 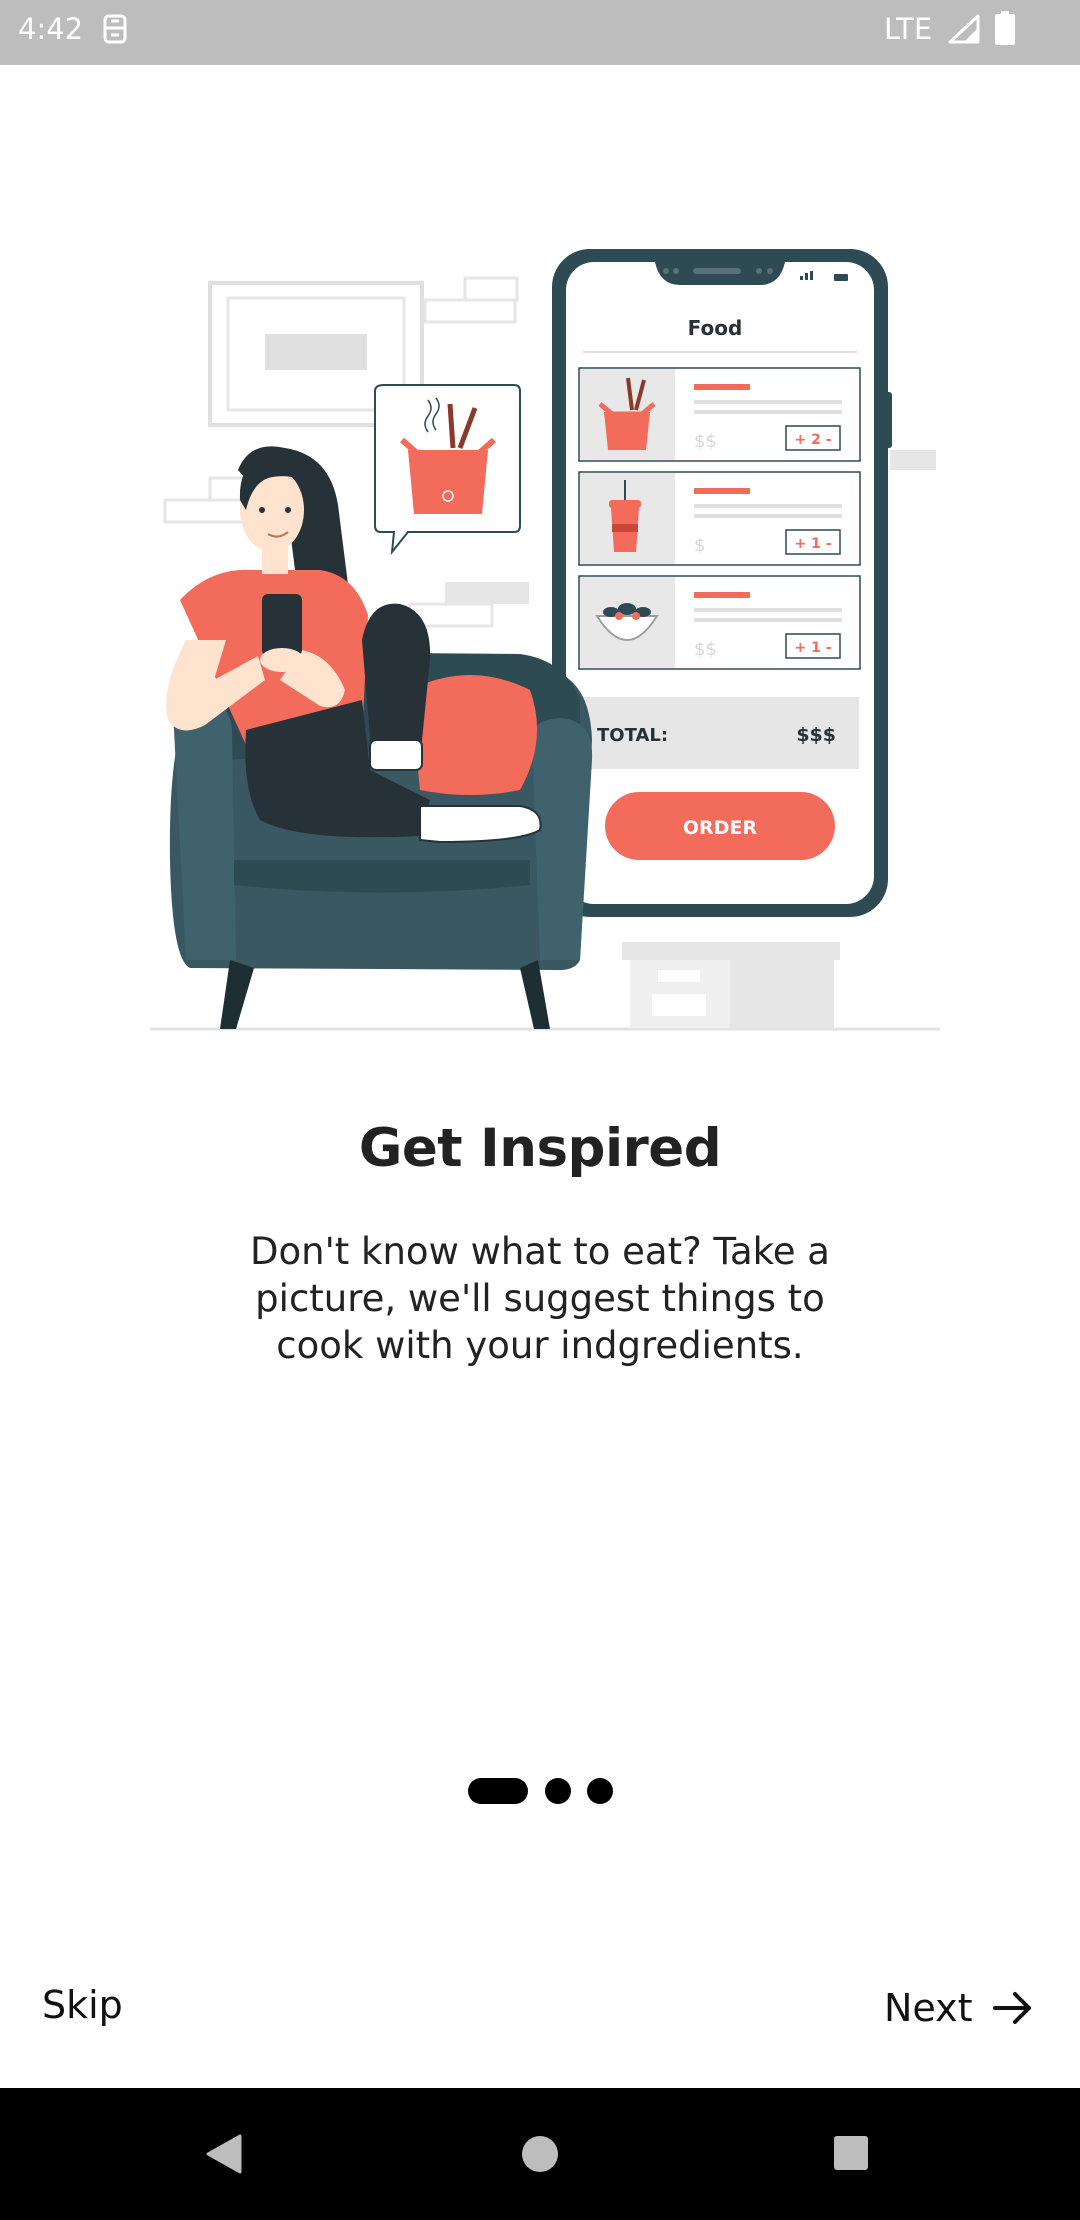 I want to click on network-type: LTE, so click(x=908, y=29).